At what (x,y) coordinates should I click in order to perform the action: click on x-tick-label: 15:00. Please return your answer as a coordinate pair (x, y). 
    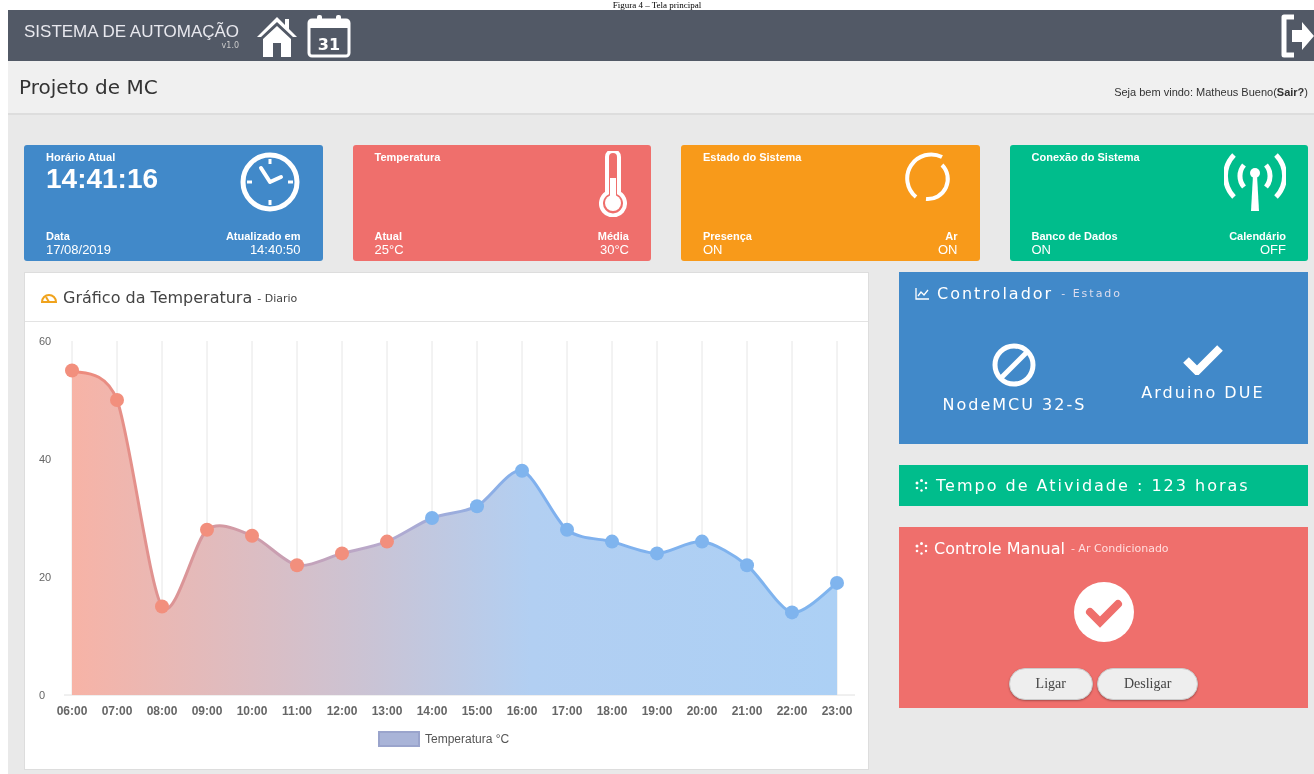
    Looking at the image, I should click on (477, 711).